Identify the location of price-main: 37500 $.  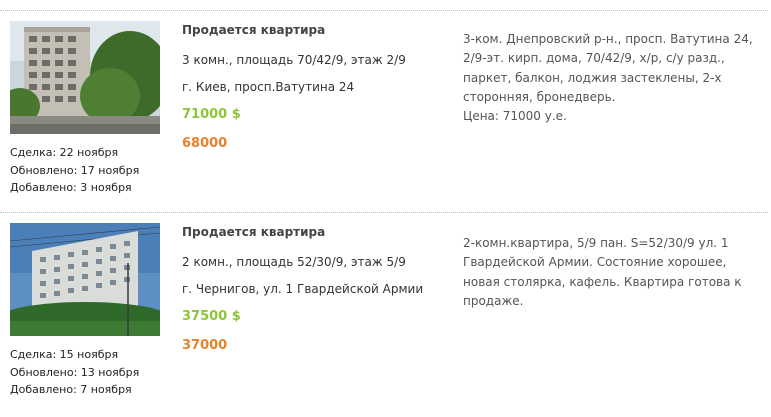
(211, 316).